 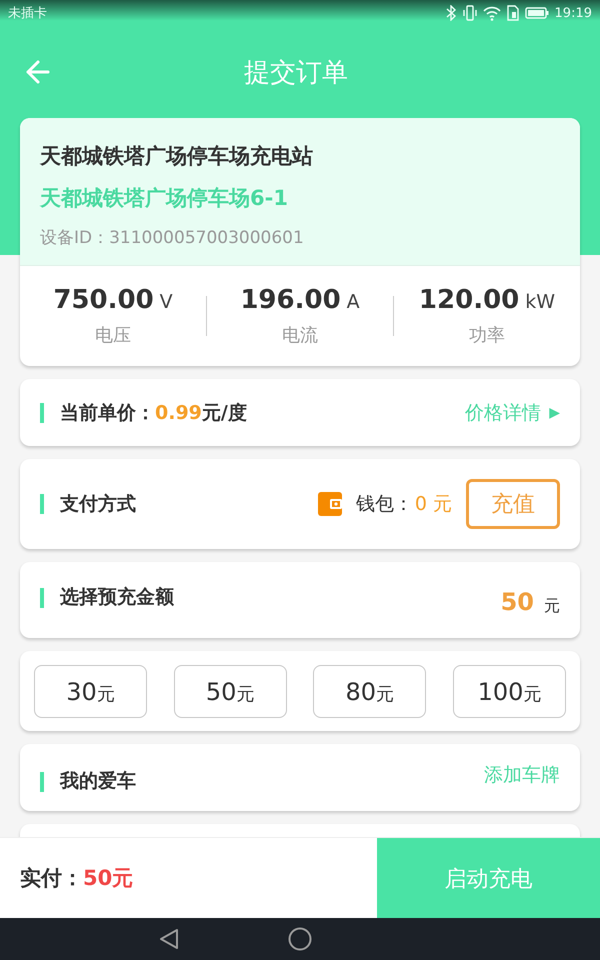 I want to click on carrier-text: 未插卡, so click(x=27, y=13).